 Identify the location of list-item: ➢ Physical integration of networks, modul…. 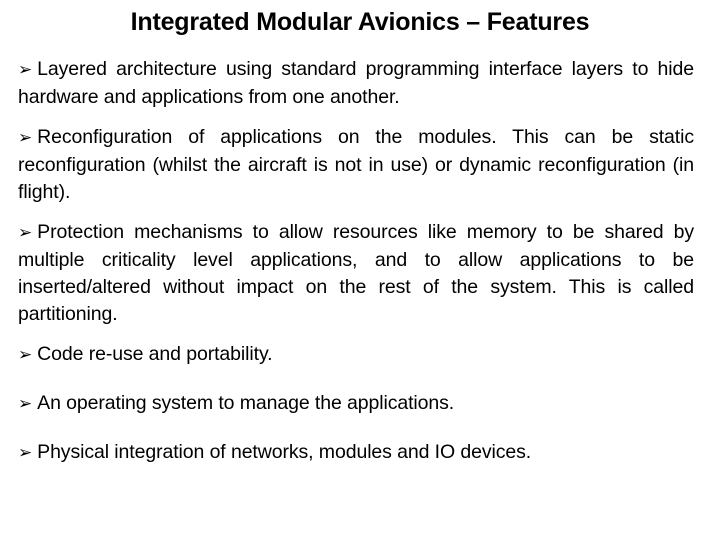
(356, 453).